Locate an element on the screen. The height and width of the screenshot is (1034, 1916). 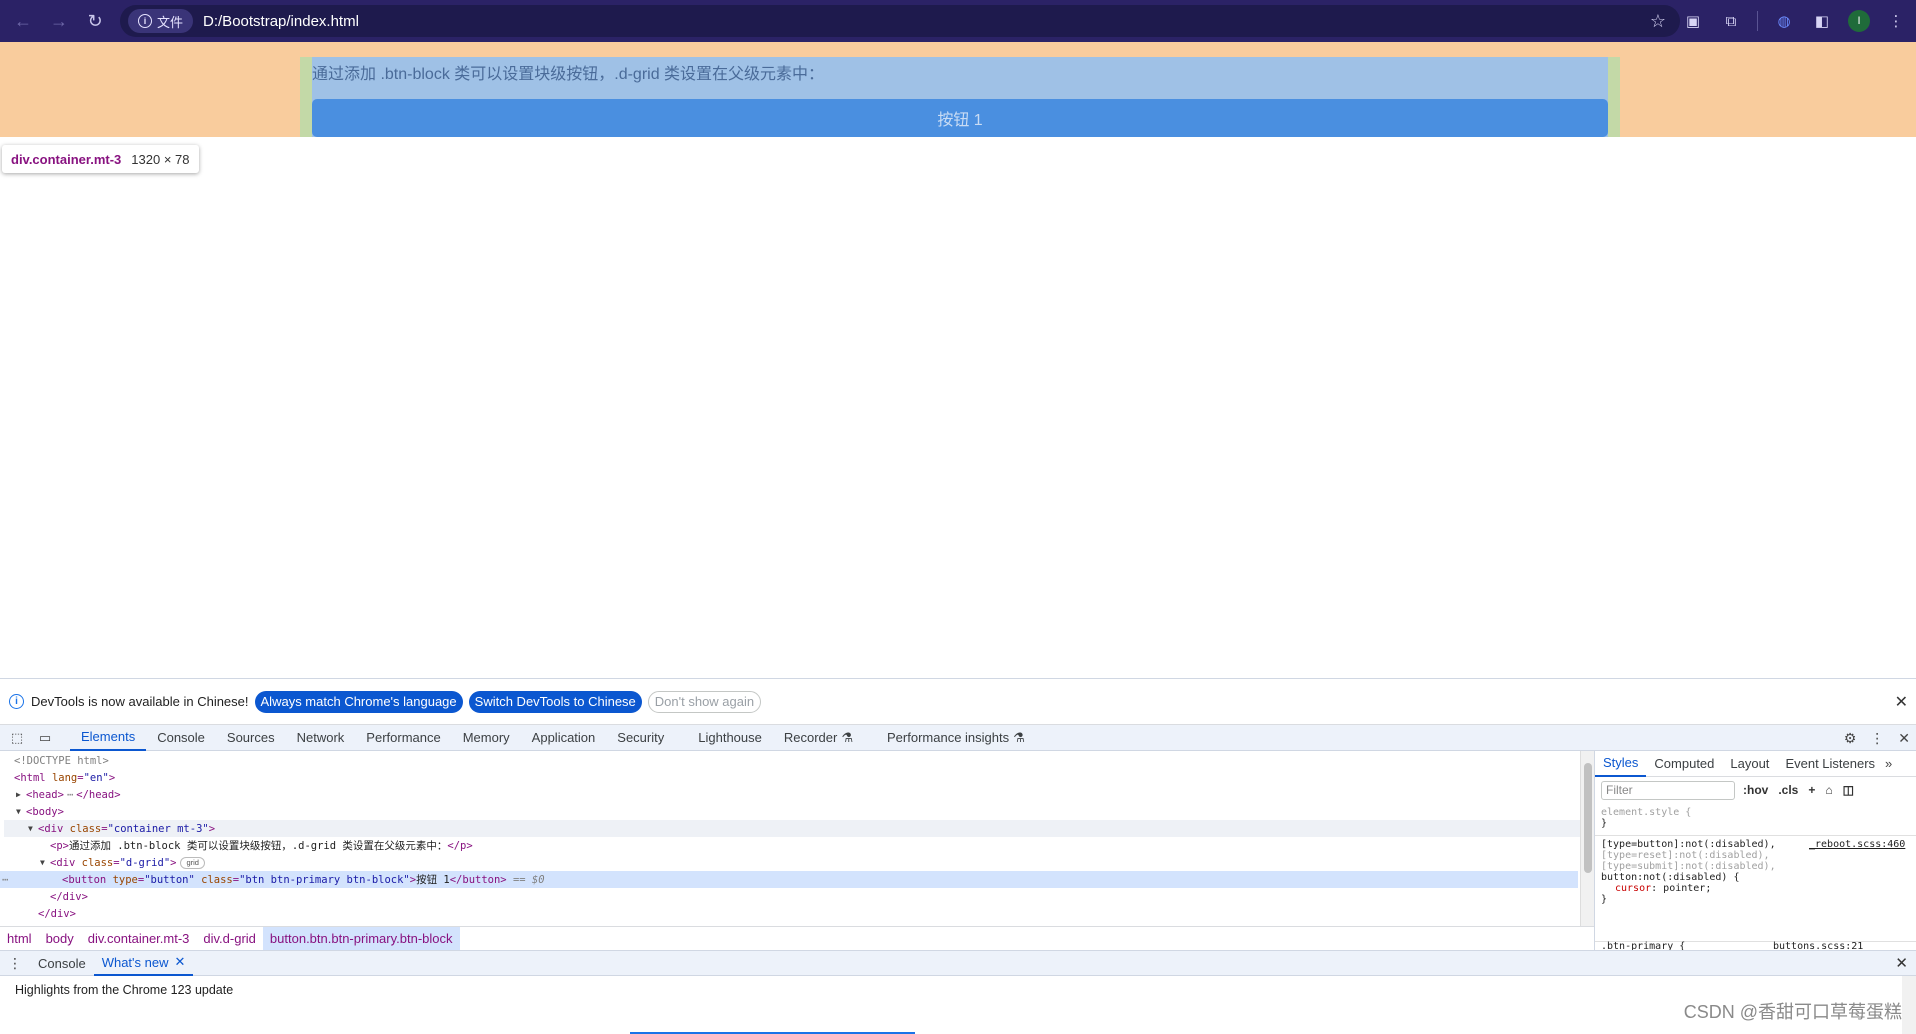
expand-triangle-icon: ▶ is located at coordinates (21, 794).